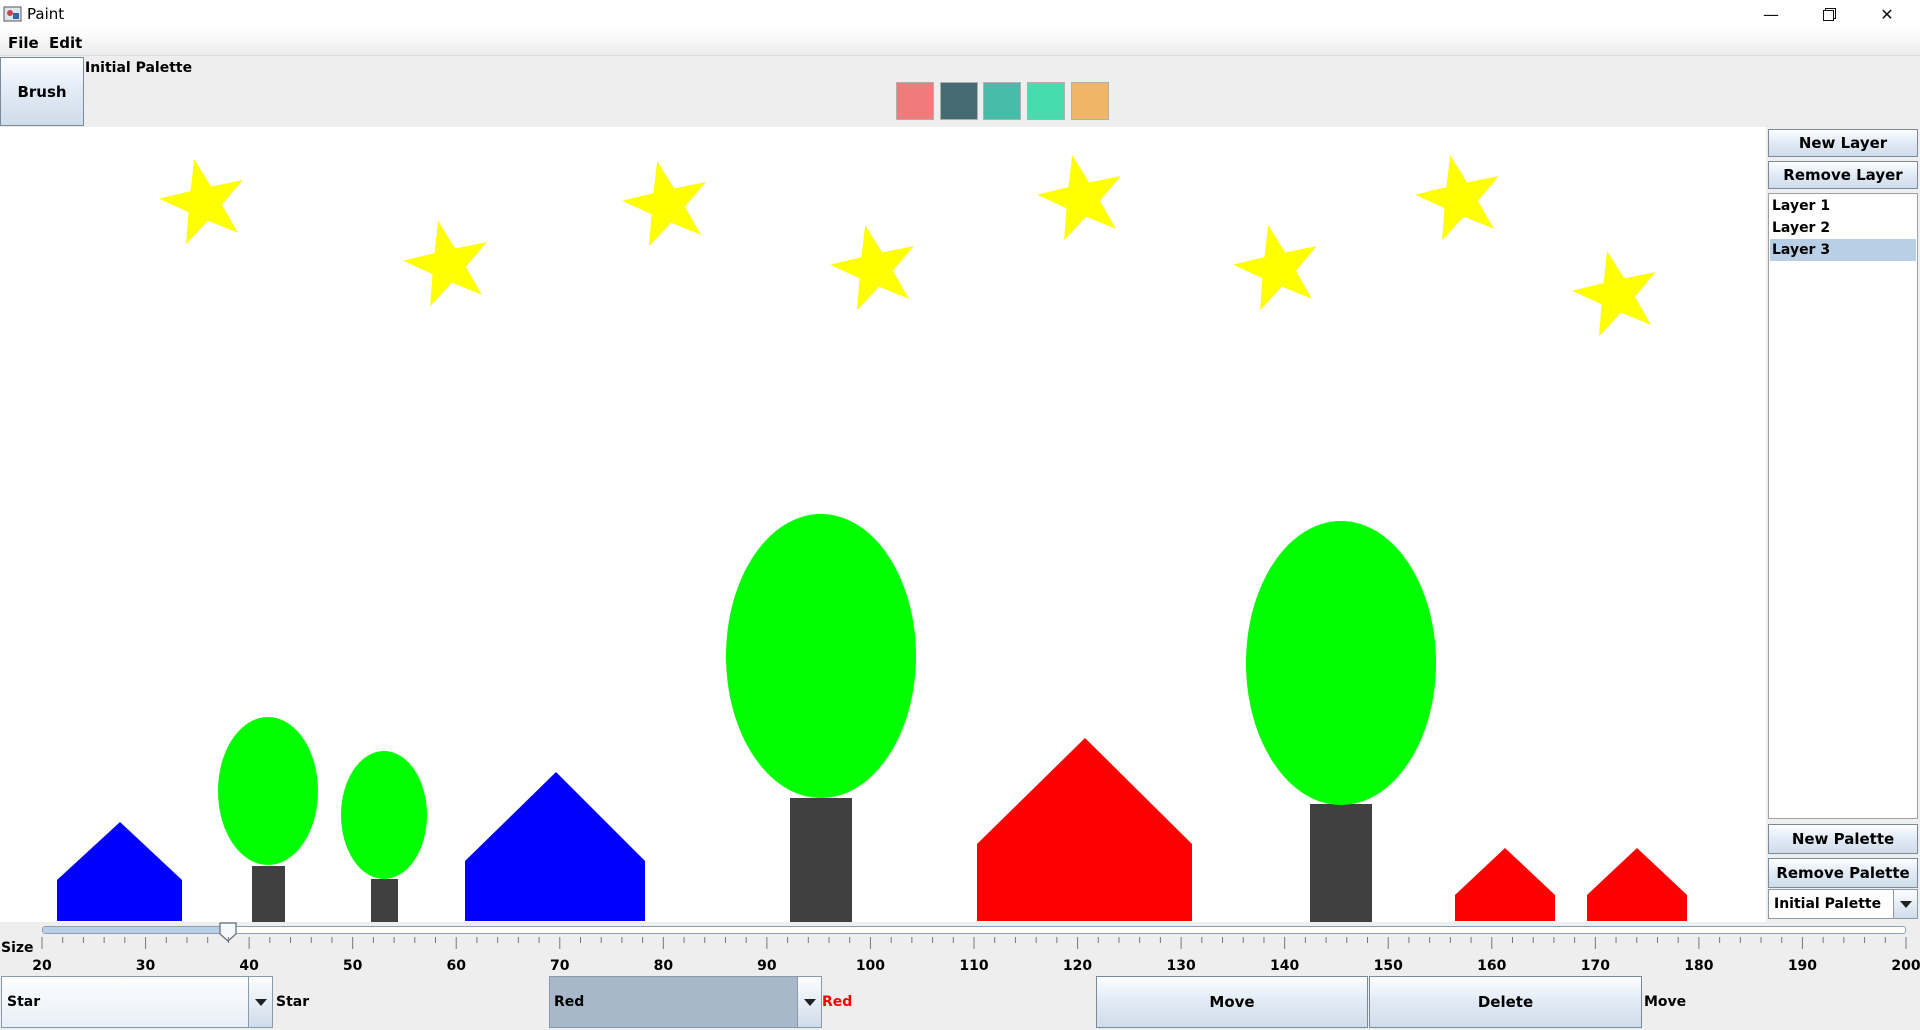 The image size is (1920, 1030). I want to click on maximize-button, so click(1829, 14).